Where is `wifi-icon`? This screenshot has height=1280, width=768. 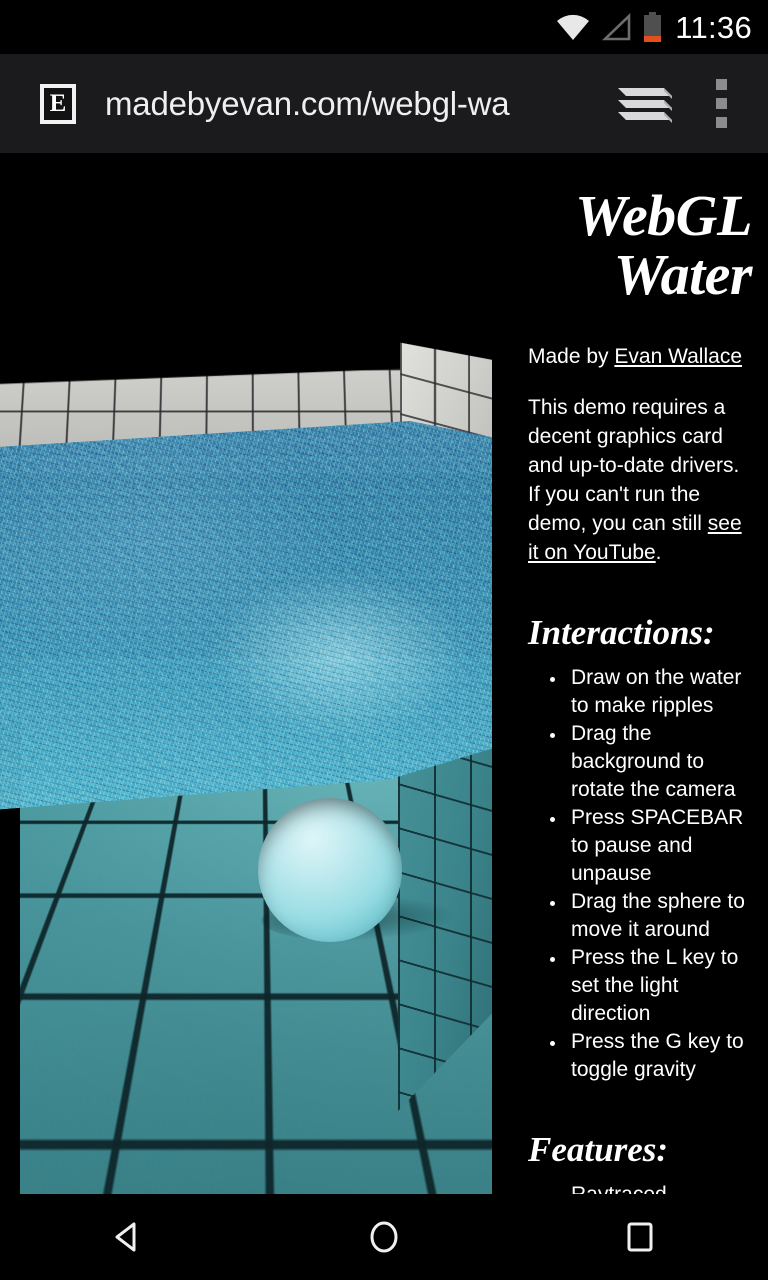
wifi-icon is located at coordinates (573, 27).